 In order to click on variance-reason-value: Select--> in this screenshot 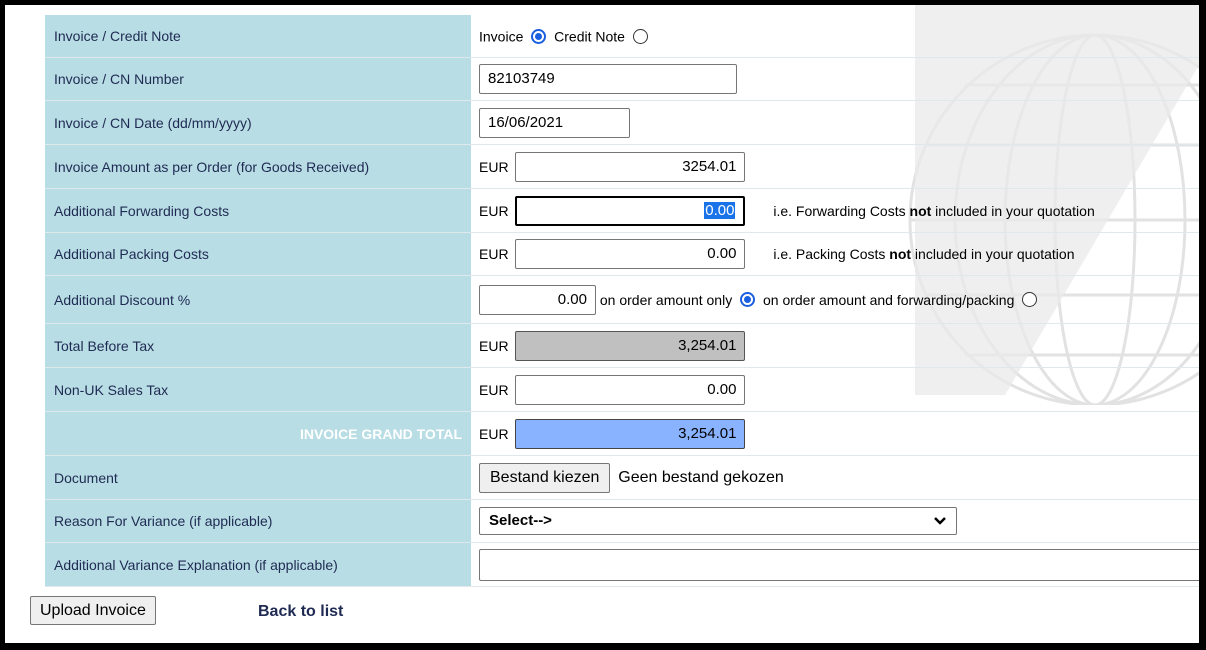, I will do `click(520, 520)`.